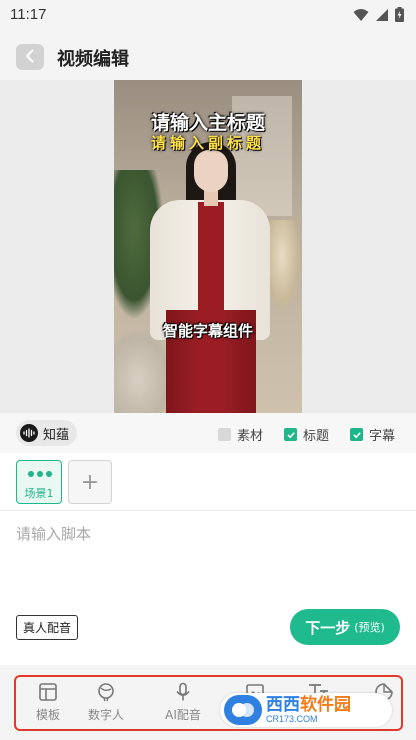  I want to click on watermark-brand: 西西软件园, so click(308, 705).